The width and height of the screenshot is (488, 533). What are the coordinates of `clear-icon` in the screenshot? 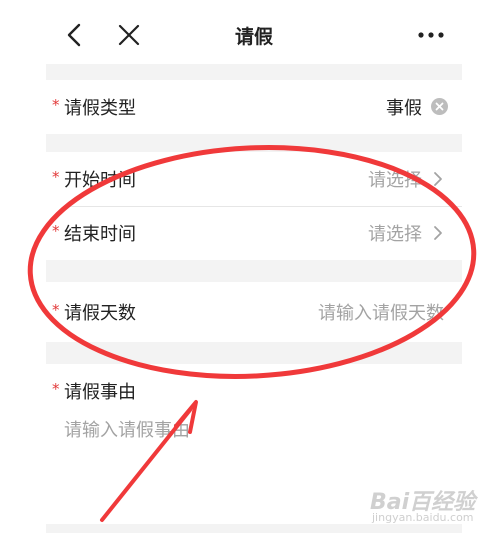 It's located at (439, 106).